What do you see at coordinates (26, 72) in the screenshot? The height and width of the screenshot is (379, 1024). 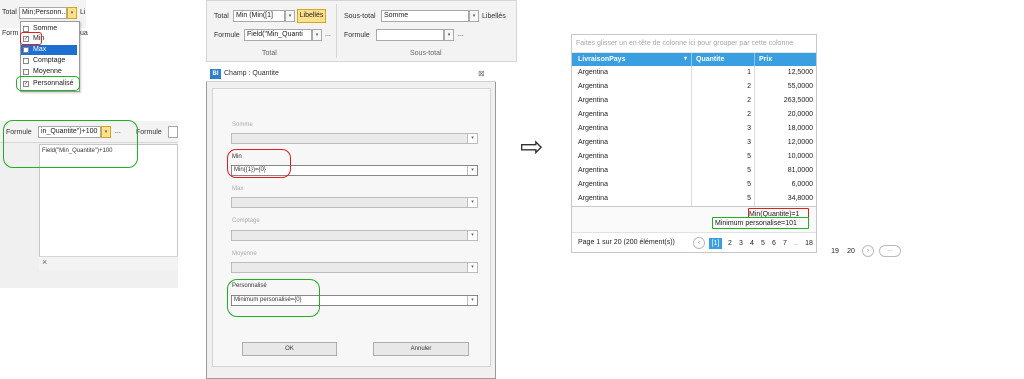 I see `menu-item-moyenne-checkbox` at bounding box center [26, 72].